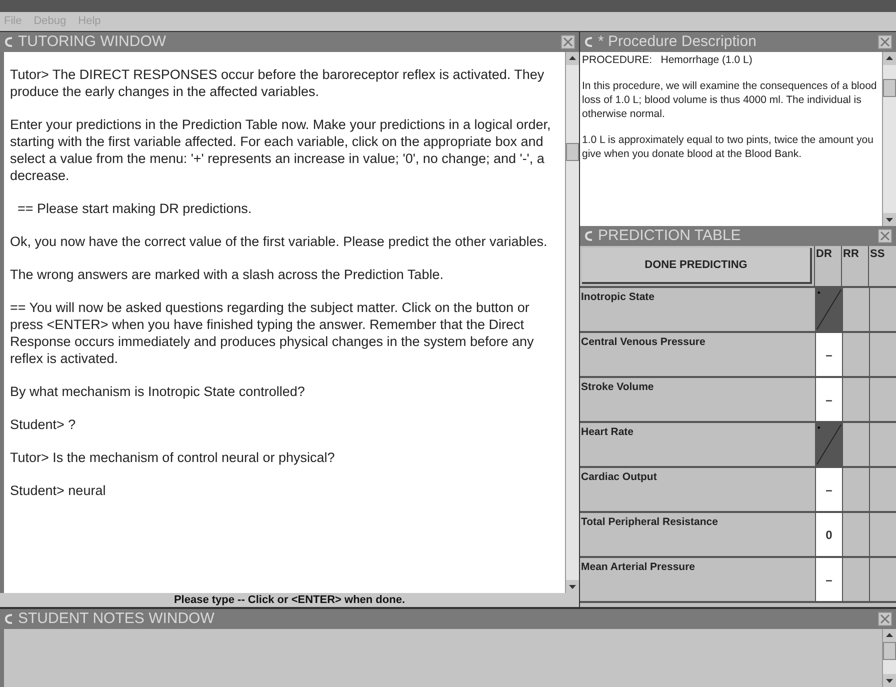 The width and height of the screenshot is (896, 687). What do you see at coordinates (827, 266) in the screenshot?
I see `column-header: DR` at bounding box center [827, 266].